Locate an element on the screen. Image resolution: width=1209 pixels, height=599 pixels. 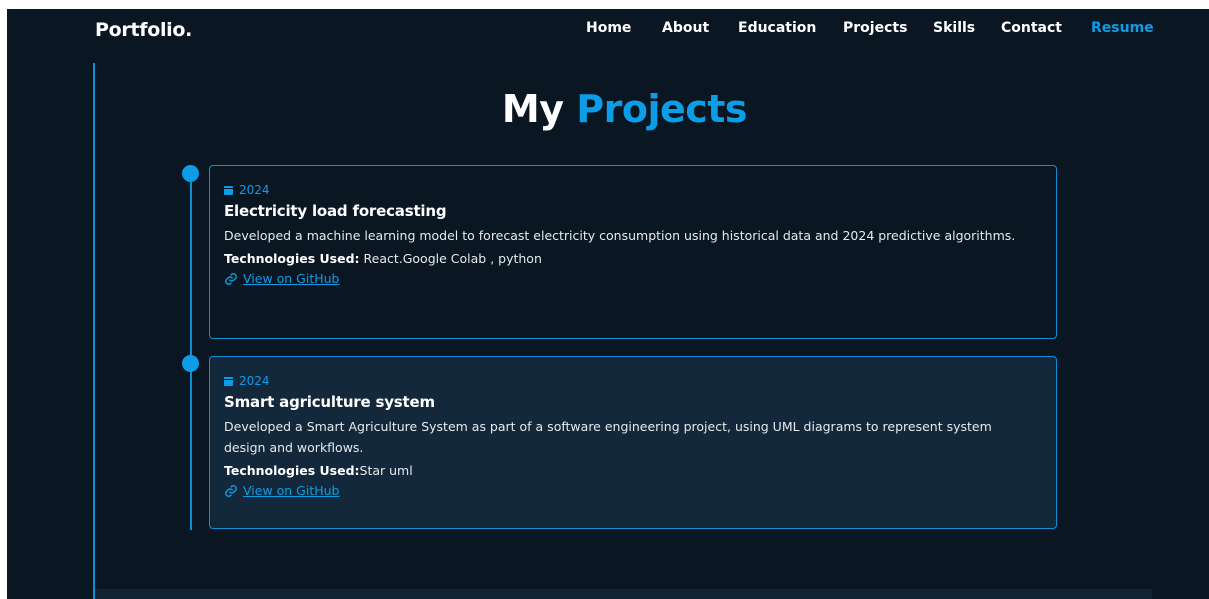
nav-contact: Contact is located at coordinates (1031, 28).